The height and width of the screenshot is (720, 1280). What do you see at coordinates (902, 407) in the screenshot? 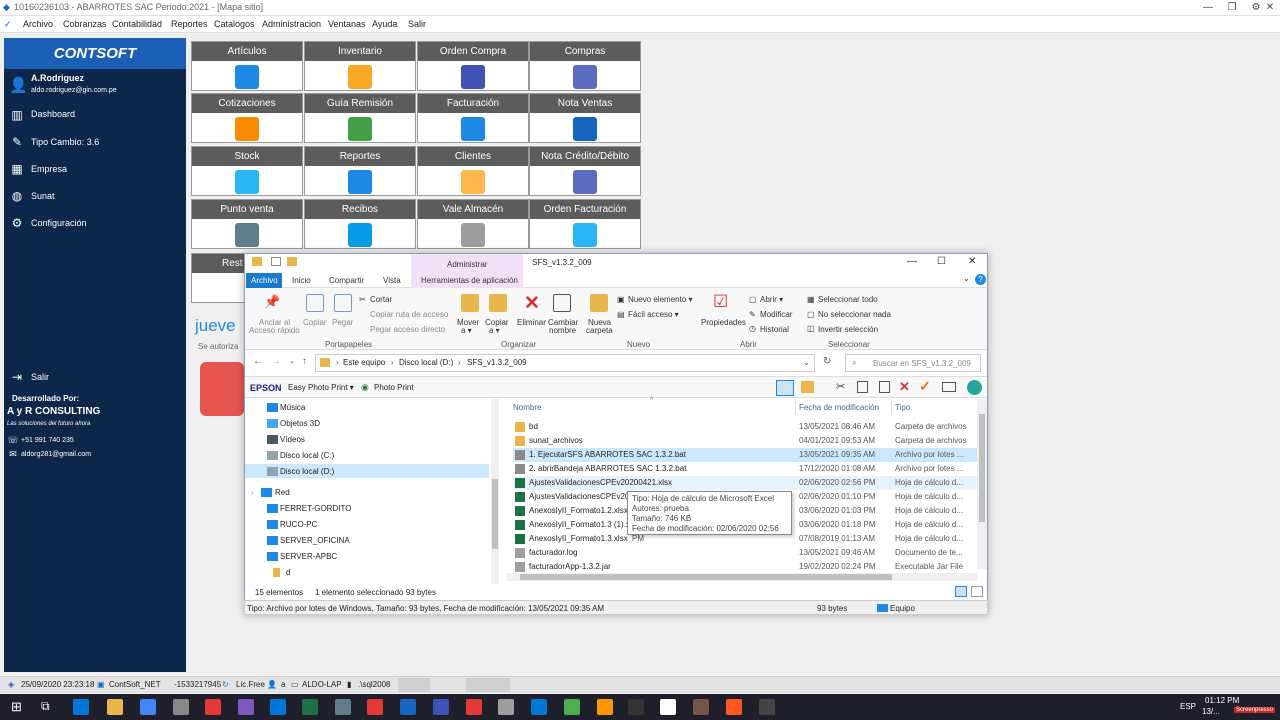
I see `column-tipo: Tipo` at bounding box center [902, 407].